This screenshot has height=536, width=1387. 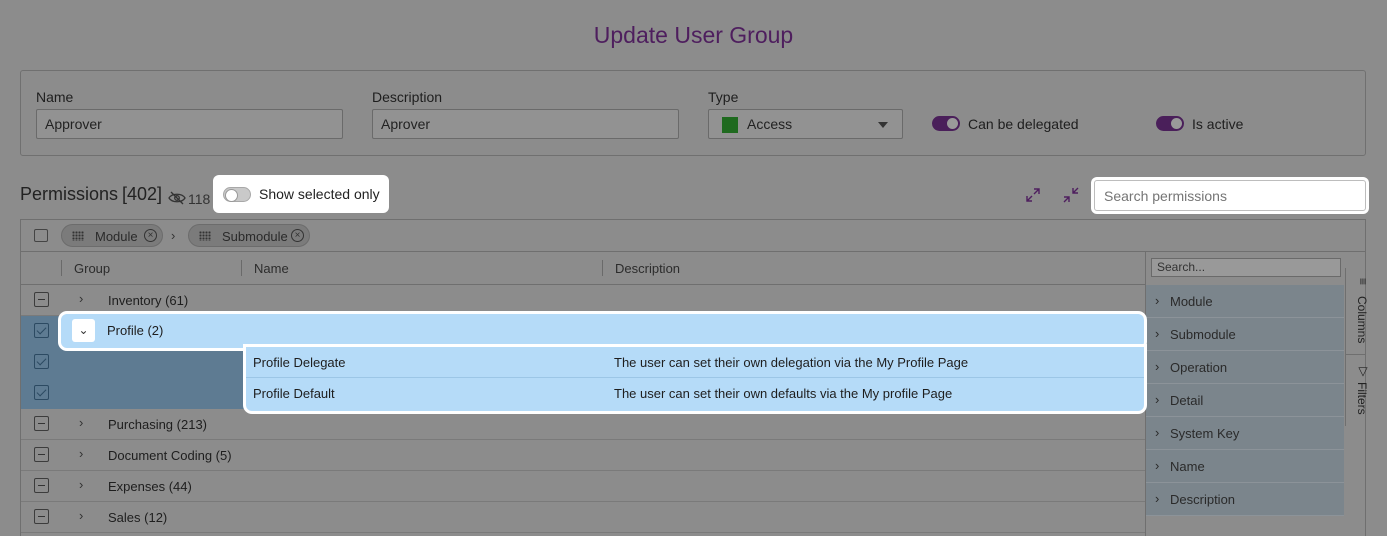 What do you see at coordinates (1218, 124) in the screenshot?
I see `is-active-label: Is active` at bounding box center [1218, 124].